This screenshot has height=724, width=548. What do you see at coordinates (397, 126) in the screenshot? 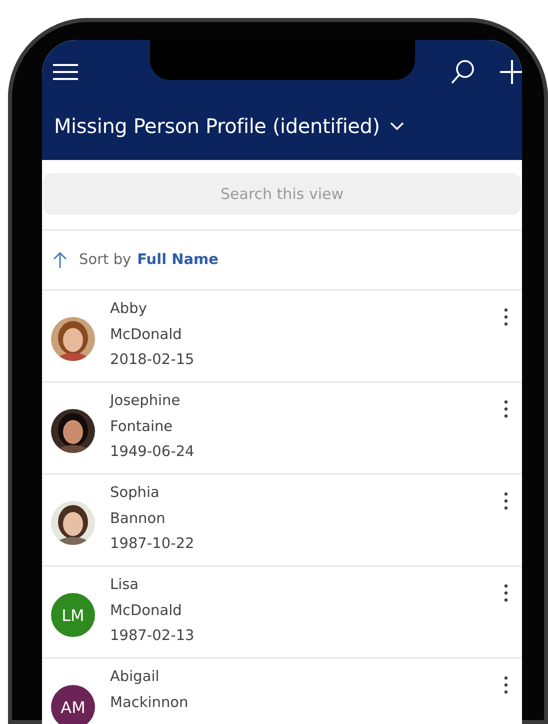
I see `chevron-down-icon` at bounding box center [397, 126].